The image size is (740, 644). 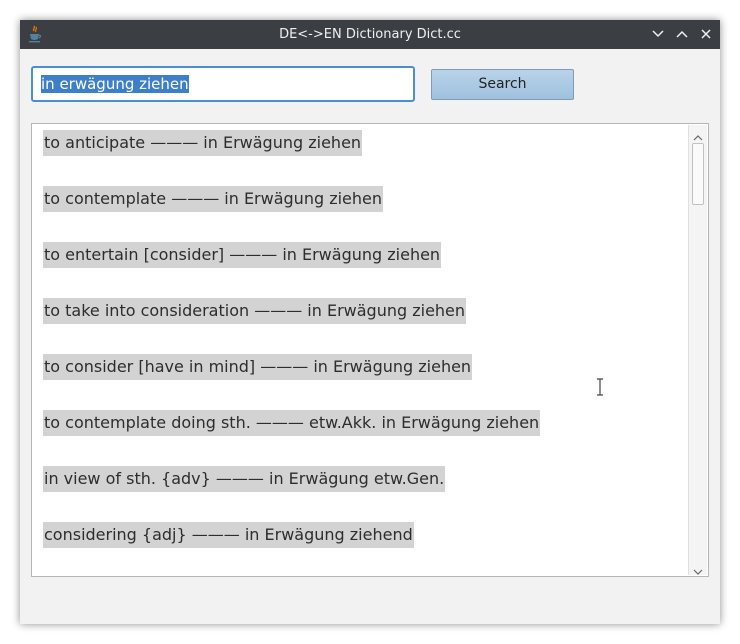 I want to click on chevron-down-icon, so click(x=658, y=34).